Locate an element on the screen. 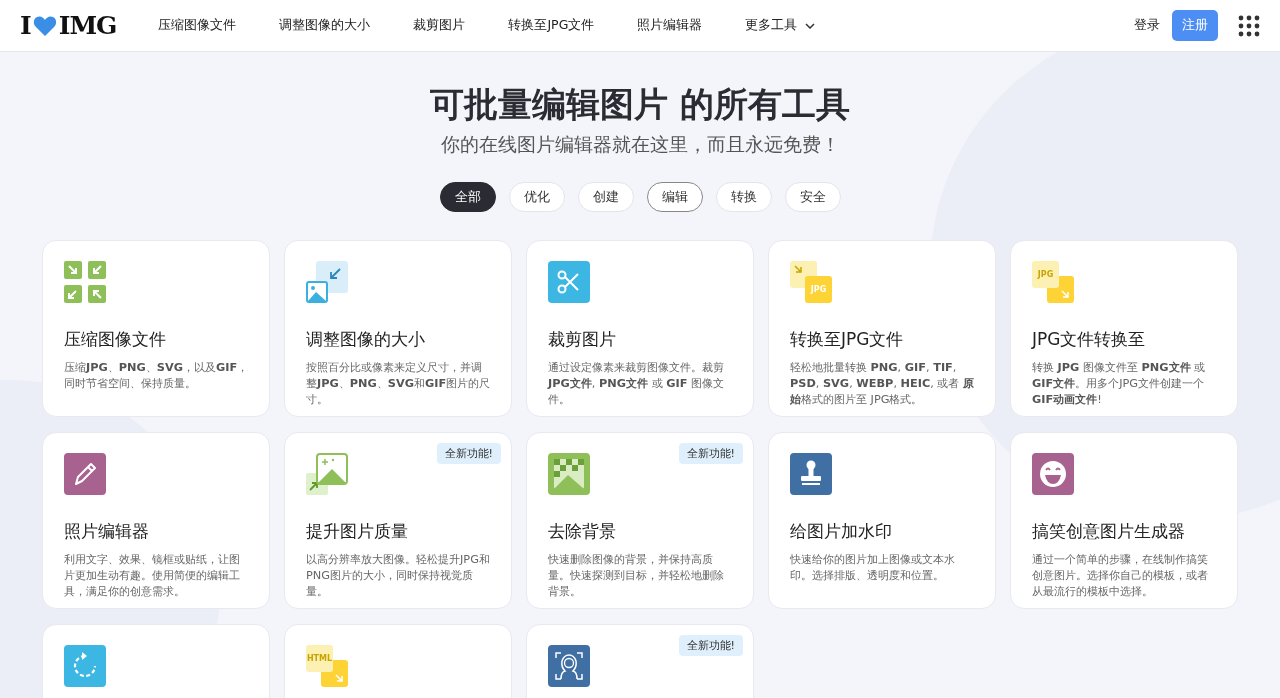 This screenshot has height=698, width=1280. tool-title: 给图片加水印 is located at coordinates (841, 531).